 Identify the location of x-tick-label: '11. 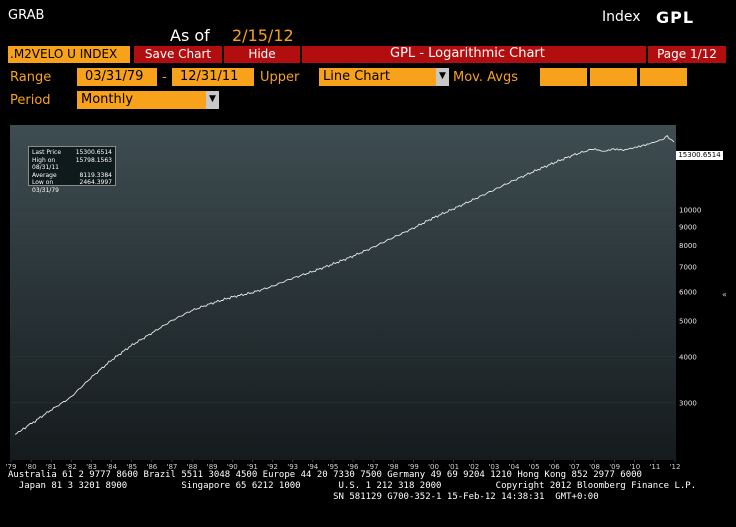
(654, 467).